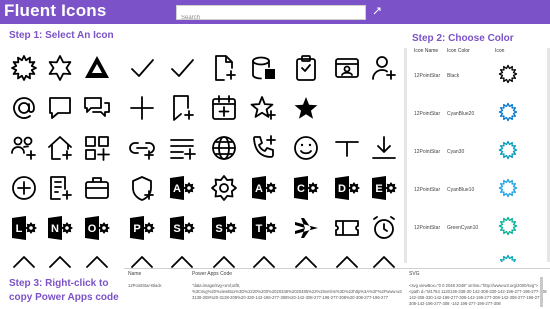  I want to click on sway-icon: S, so click(182, 228).